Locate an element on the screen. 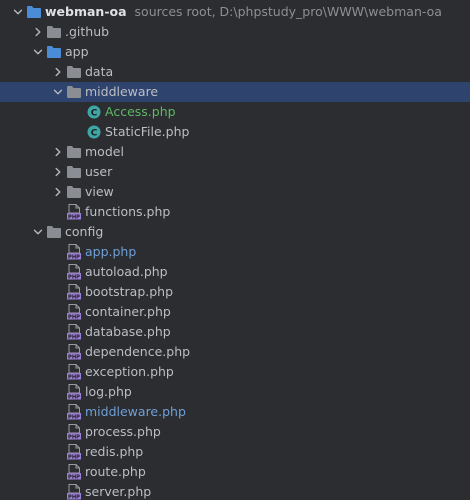 Image resolution: width=470 pixels, height=500 pixels. tree-item-label: config is located at coordinates (84, 231).